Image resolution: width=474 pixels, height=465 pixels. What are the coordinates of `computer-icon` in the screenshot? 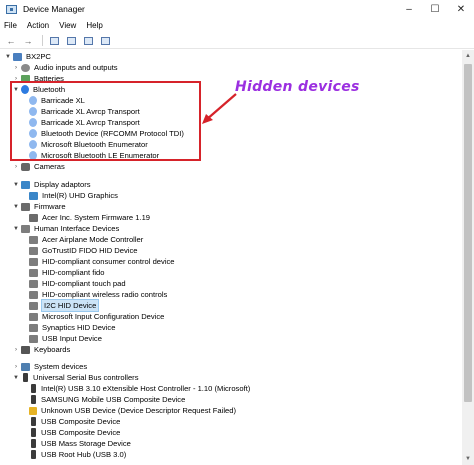 It's located at (17, 56).